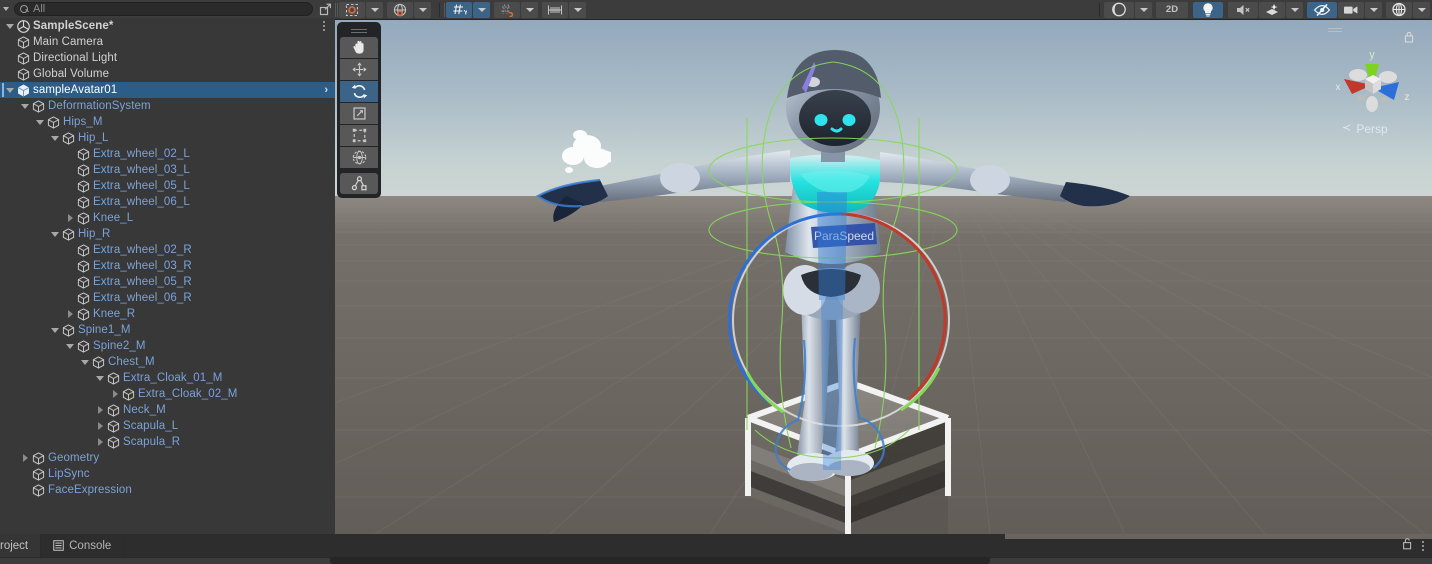 Image resolution: width=1432 pixels, height=564 pixels. What do you see at coordinates (1243, 9) in the screenshot?
I see `audio-toggle` at bounding box center [1243, 9].